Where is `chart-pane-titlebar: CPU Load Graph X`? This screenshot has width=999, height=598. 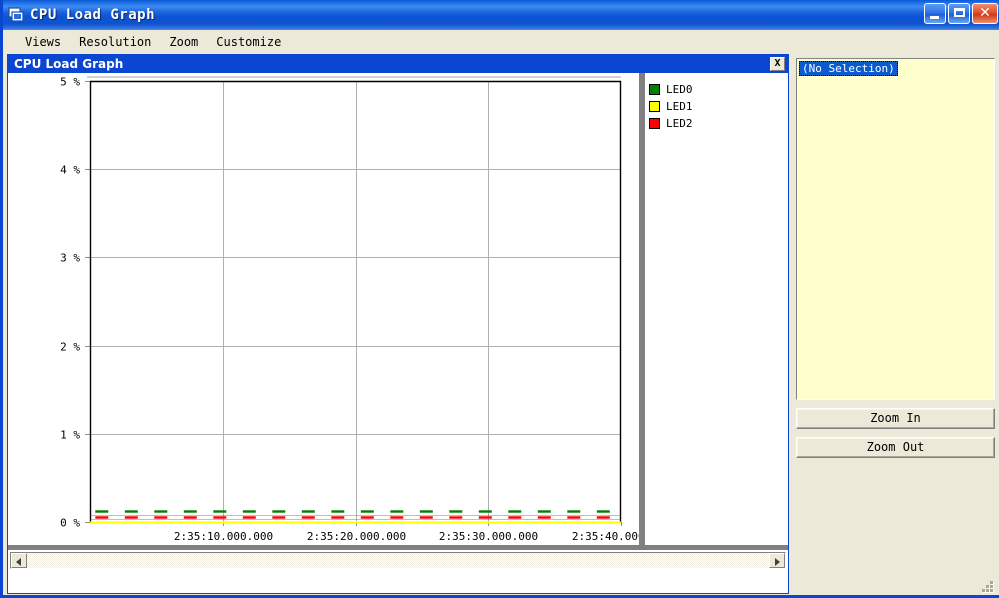 chart-pane-titlebar: CPU Load Graph X is located at coordinates (398, 64).